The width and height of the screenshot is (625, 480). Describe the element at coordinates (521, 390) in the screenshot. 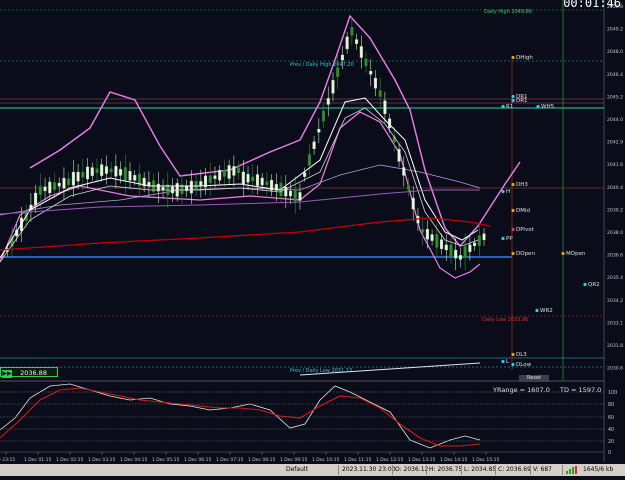

I see `range-label: YRange = 1607.0` at that location.